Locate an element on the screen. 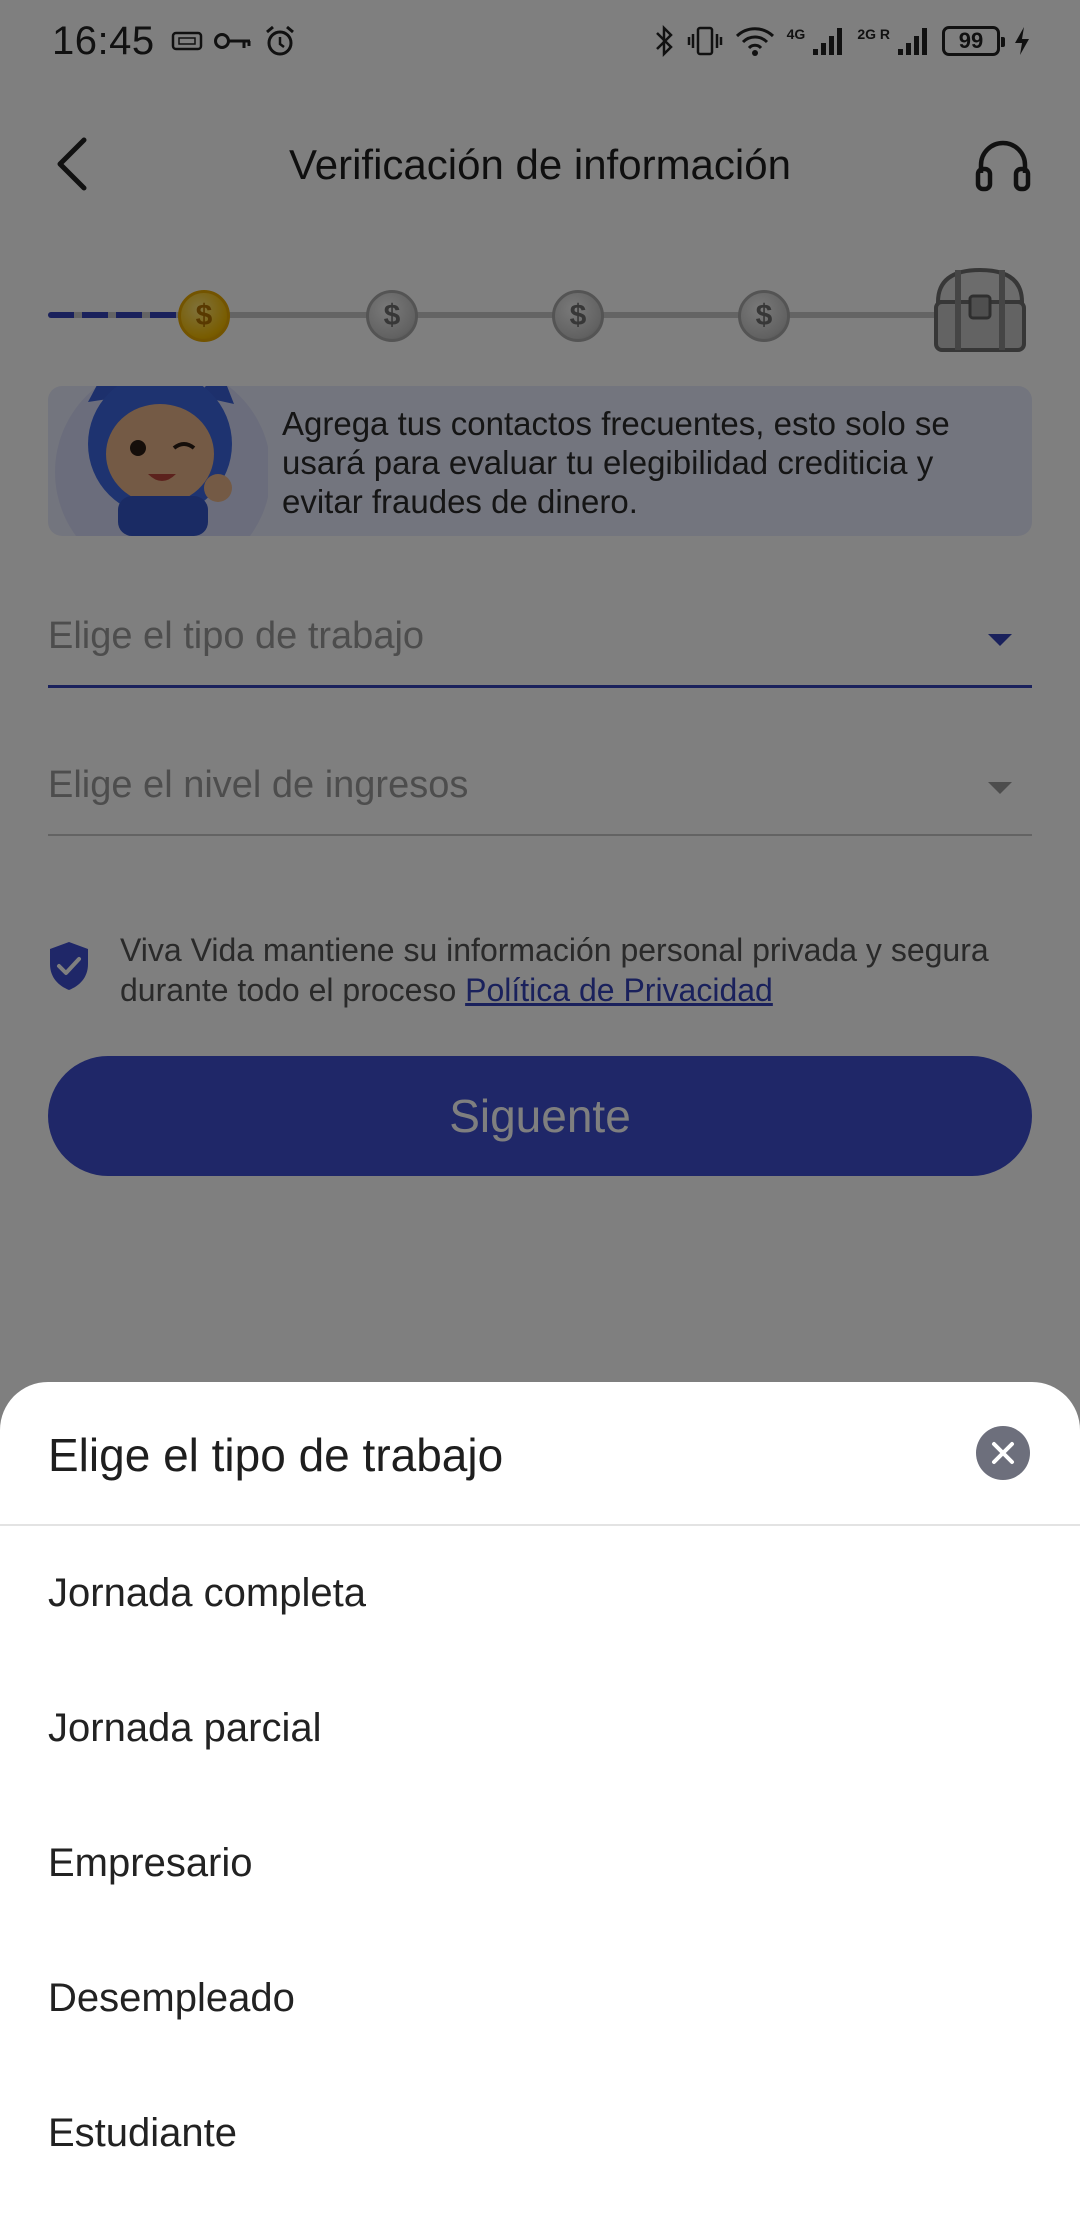  option-item: Jornada parcial is located at coordinates (540, 1728).